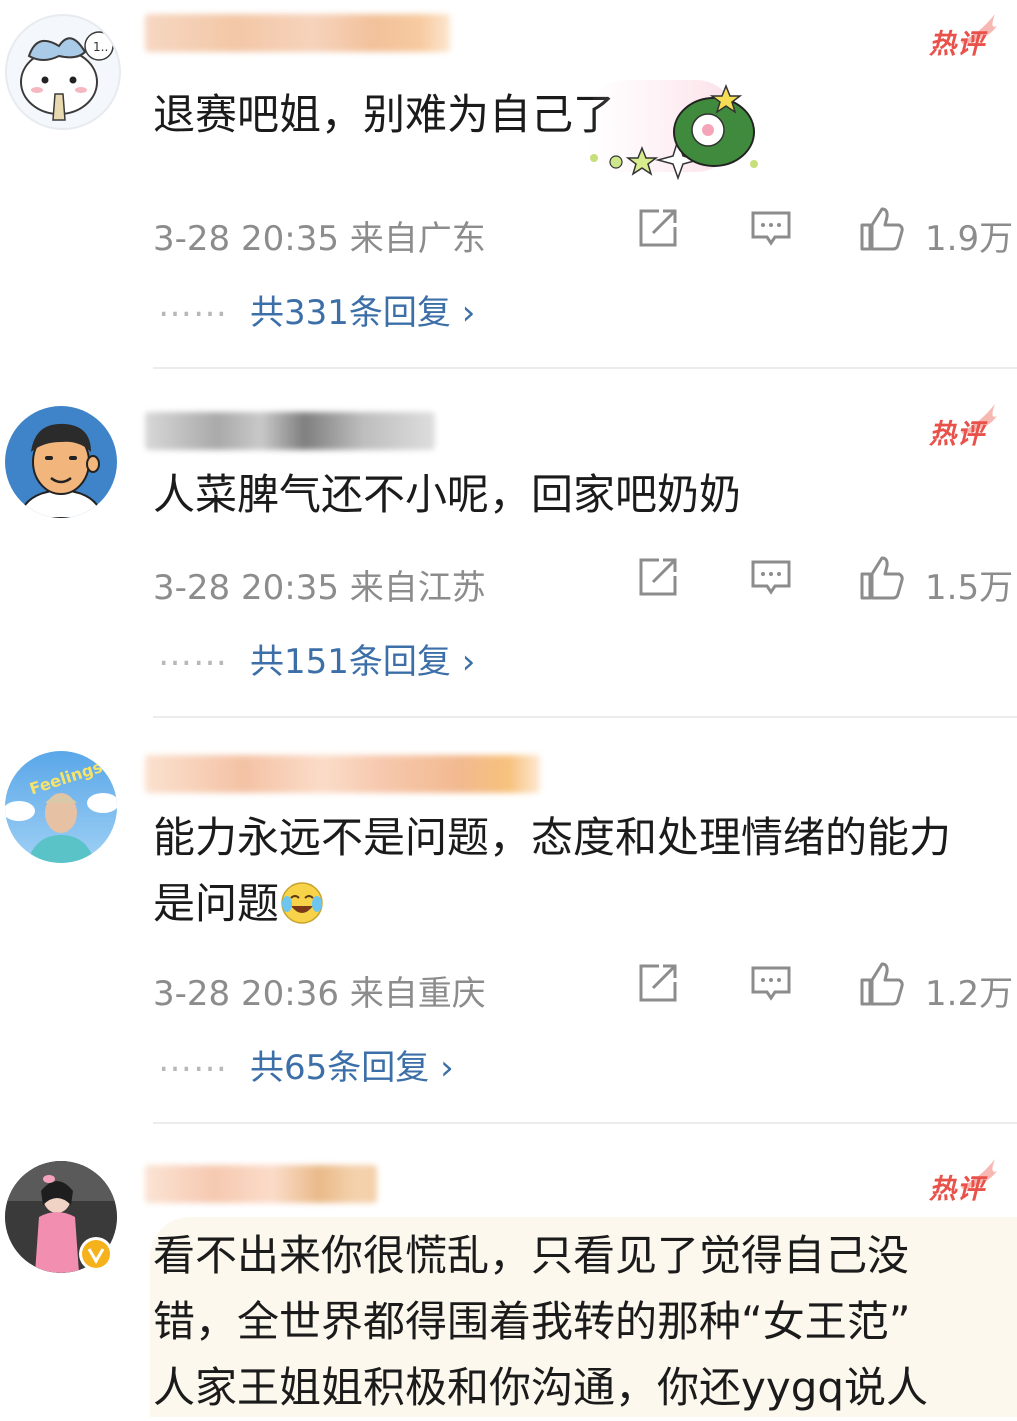  Describe the element at coordinates (969, 239) in the screenshot. I see `like-count: 1.9万` at that location.